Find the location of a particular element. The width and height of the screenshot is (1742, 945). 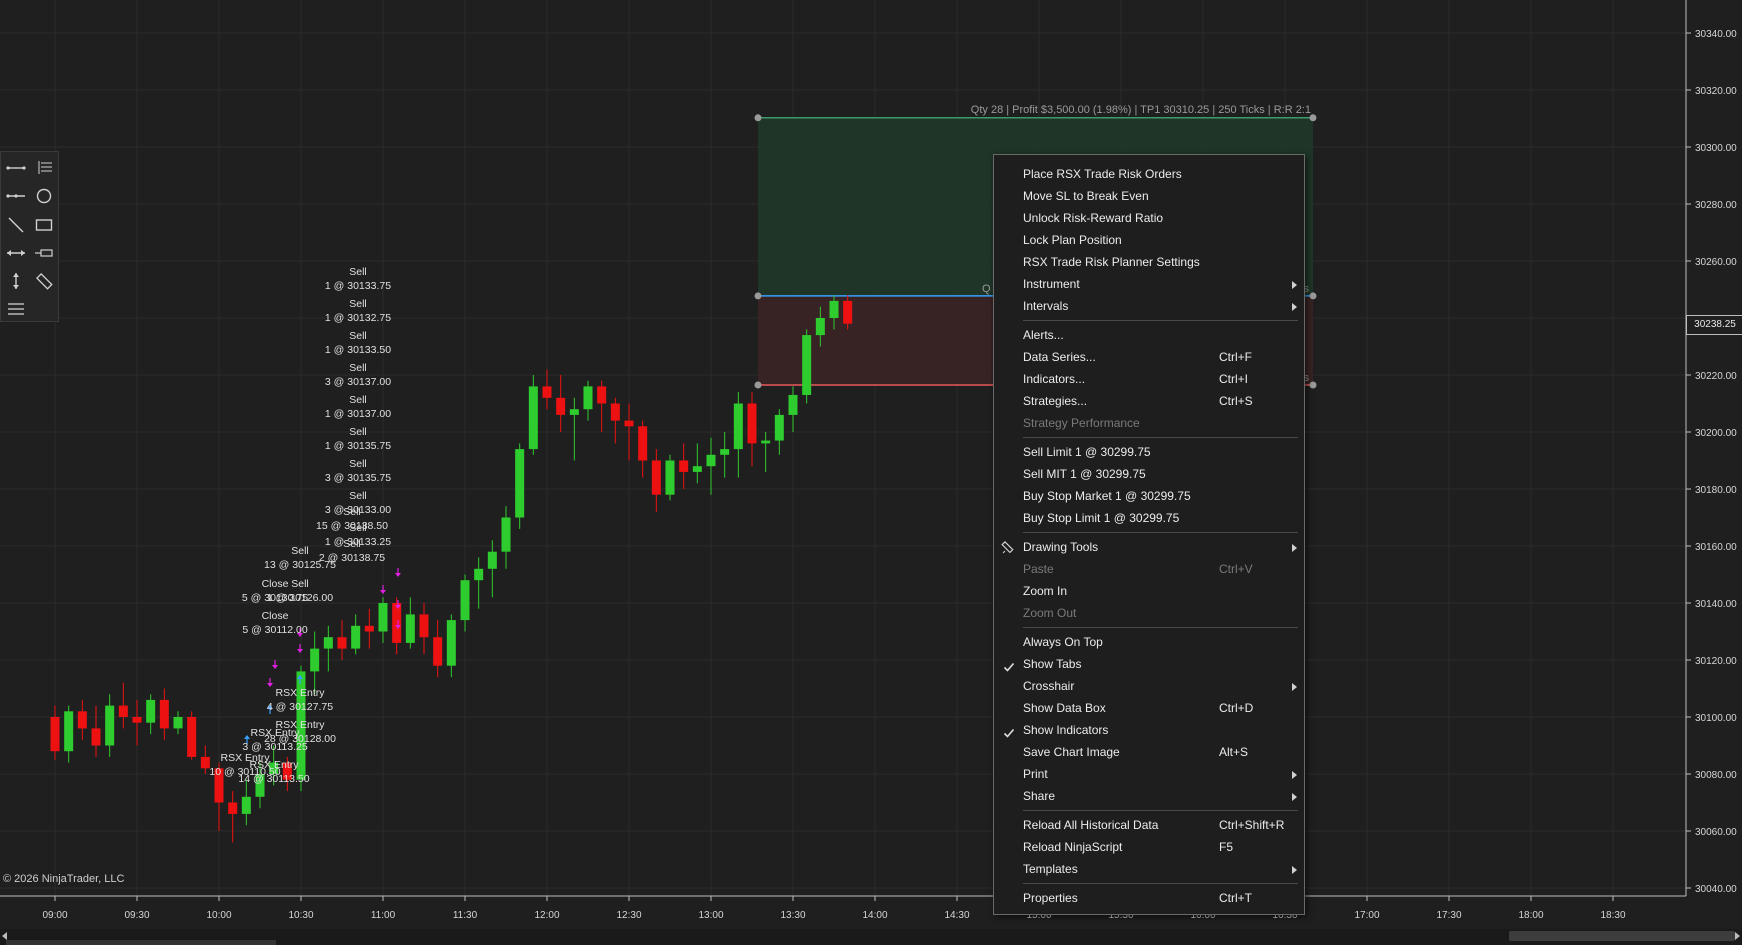

time-tick-label: 12:00 is located at coordinates (546, 915).